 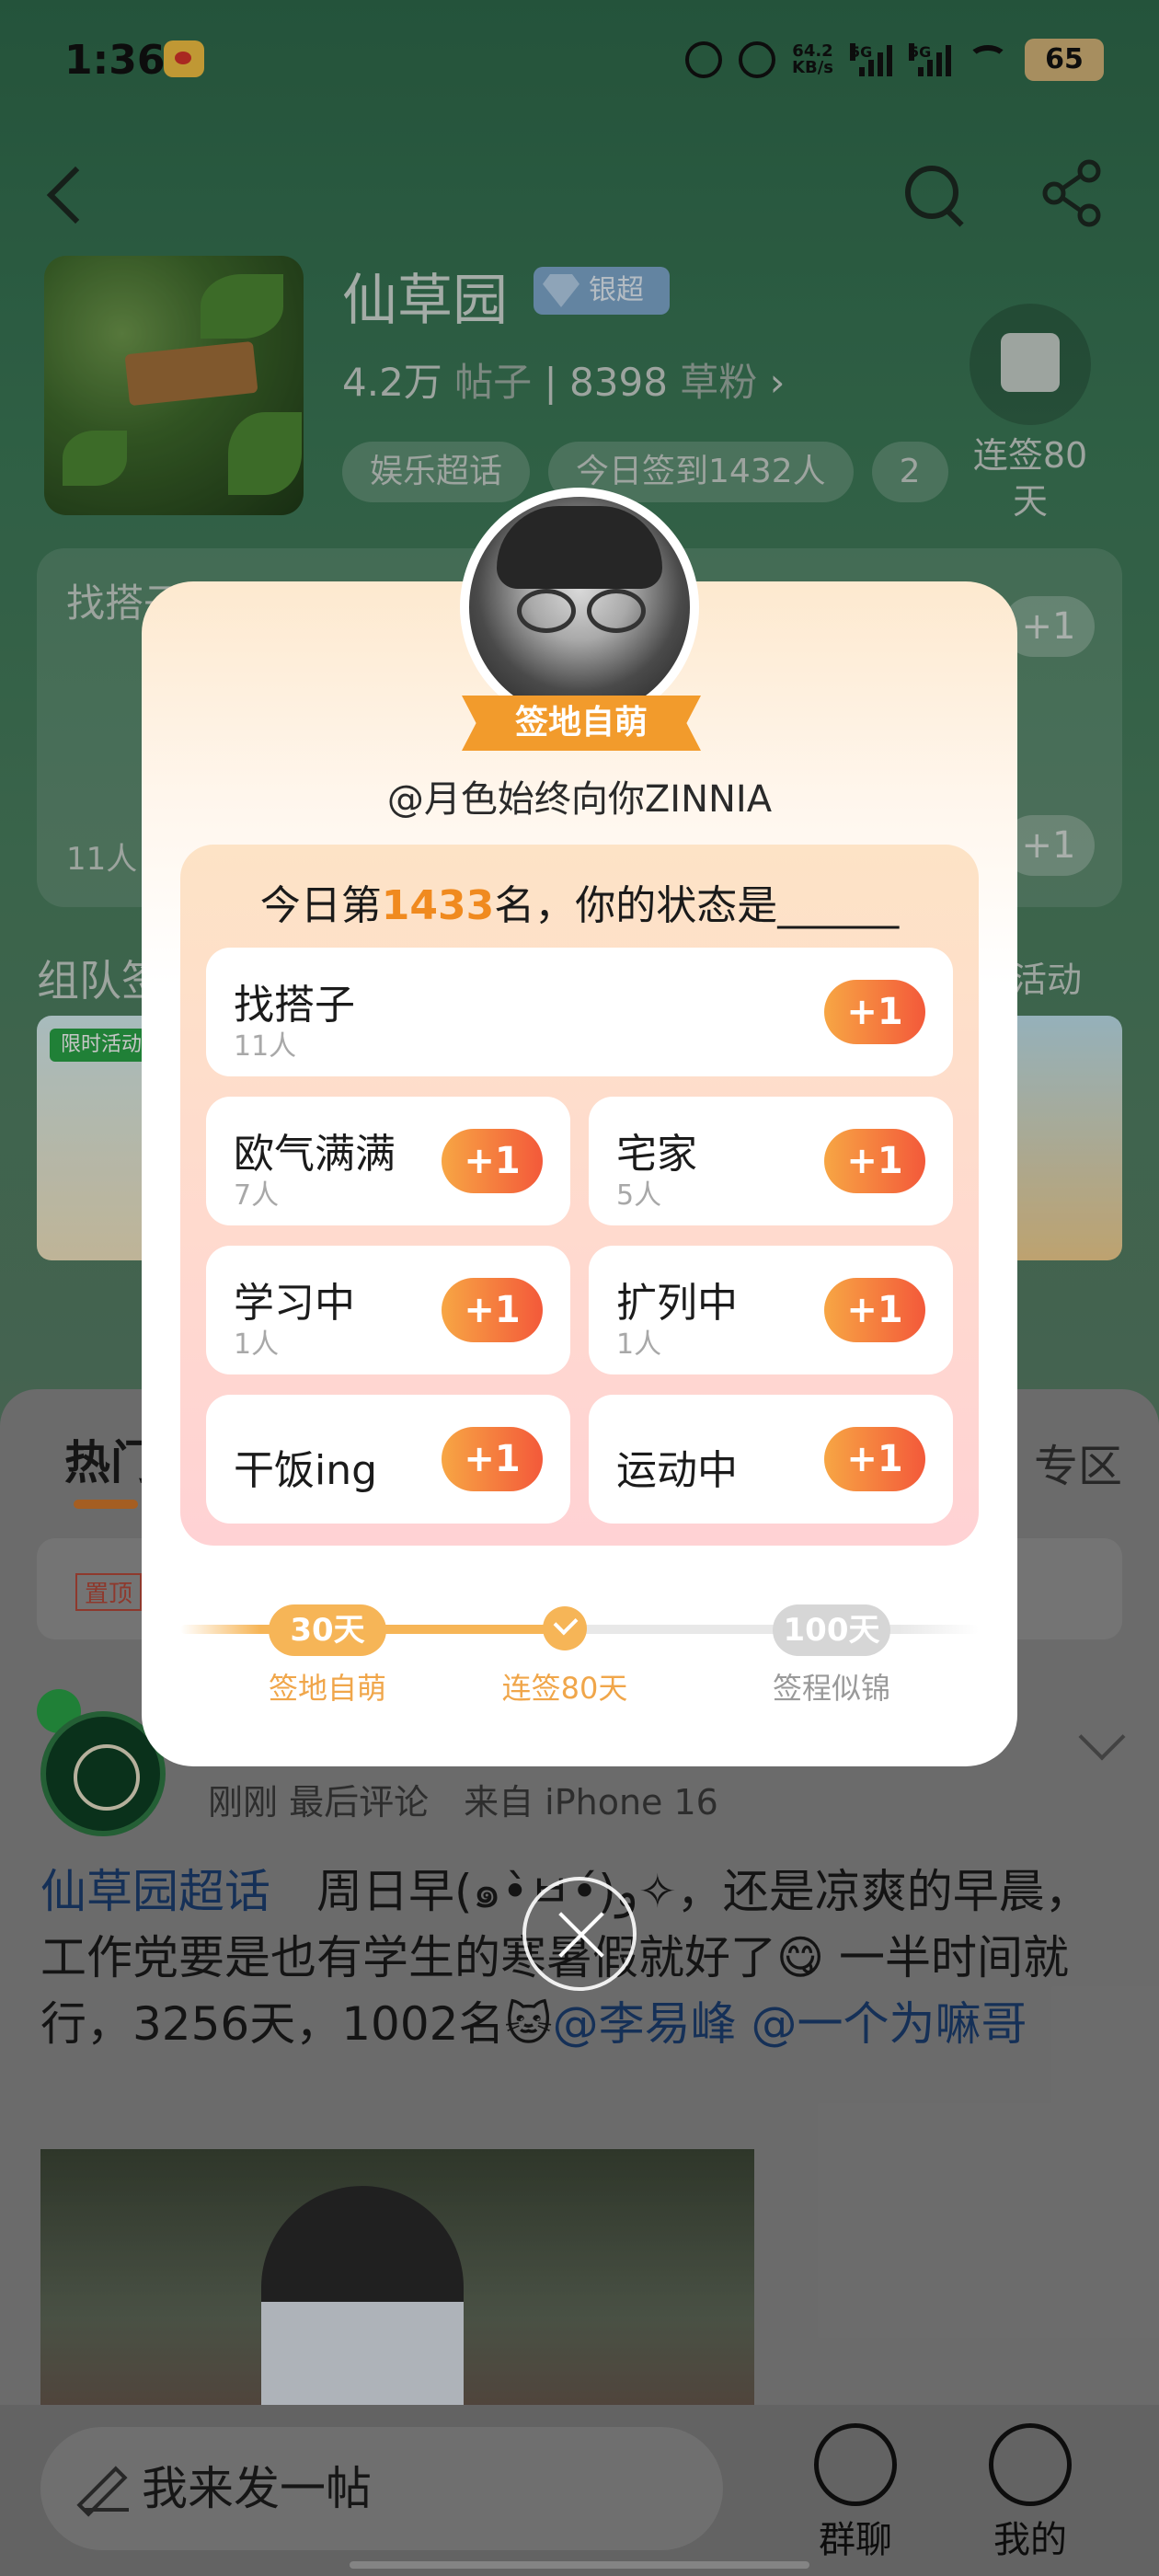 I want to click on status-option-exercising: 运动中 +1, so click(x=771, y=1459).